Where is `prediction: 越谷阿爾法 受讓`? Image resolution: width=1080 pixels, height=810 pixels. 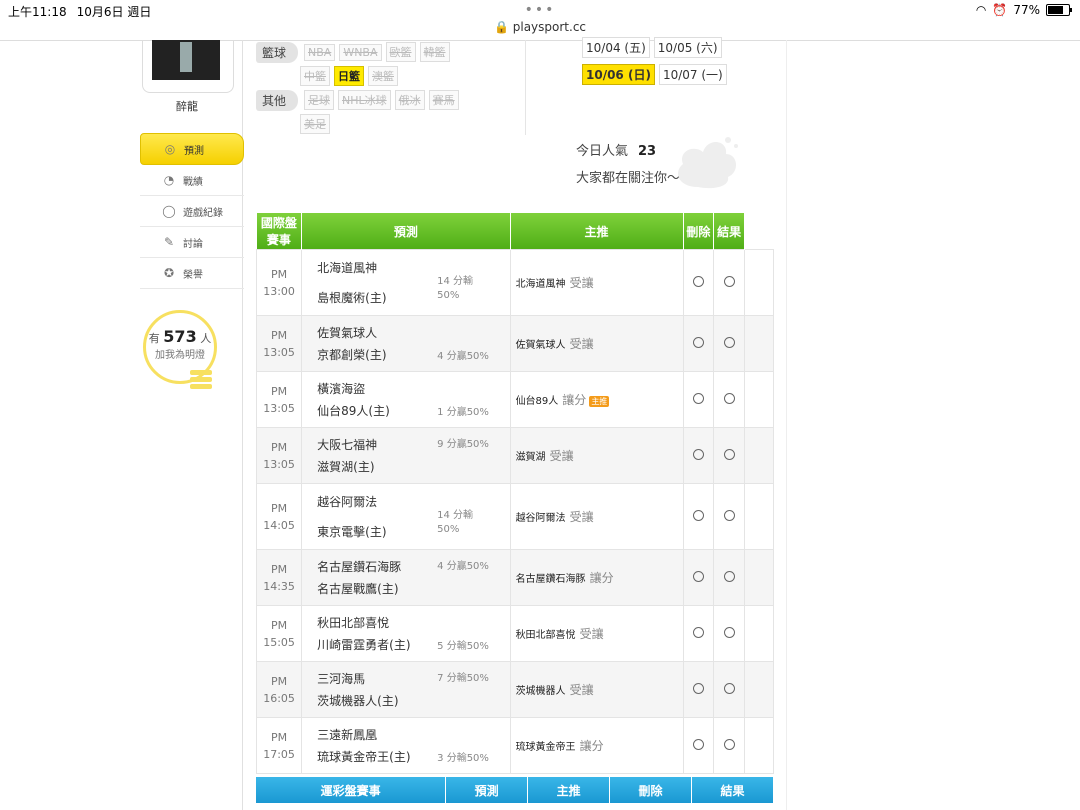 prediction: 越谷阿爾法 受讓 is located at coordinates (596, 516).